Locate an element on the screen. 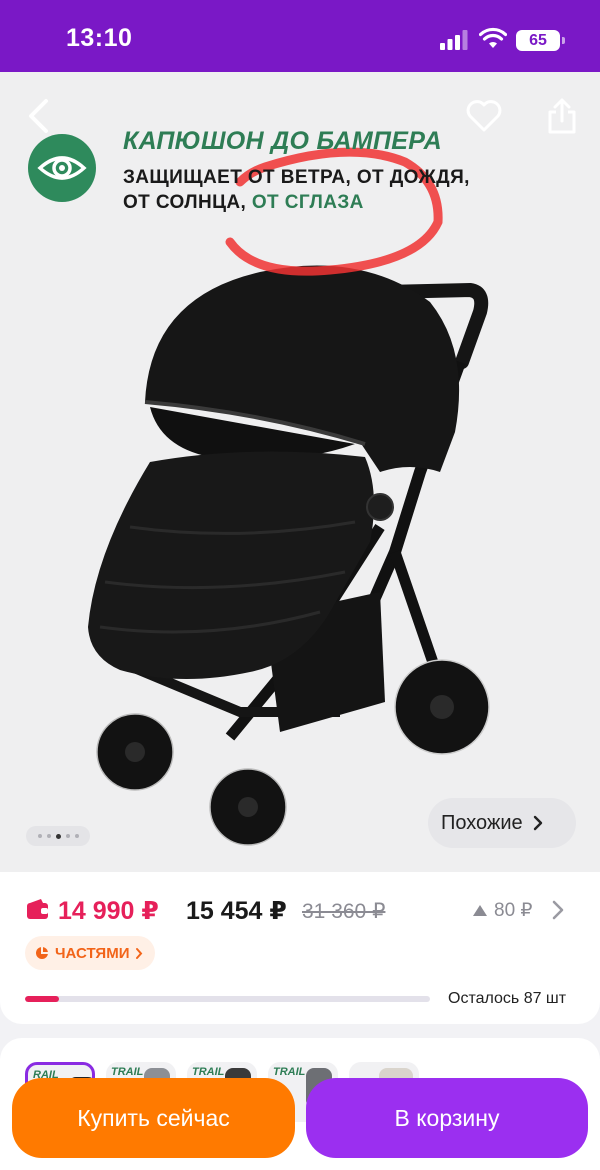  promo-text-prefix: ОТ СОЛНЦА, is located at coordinates (187, 202).